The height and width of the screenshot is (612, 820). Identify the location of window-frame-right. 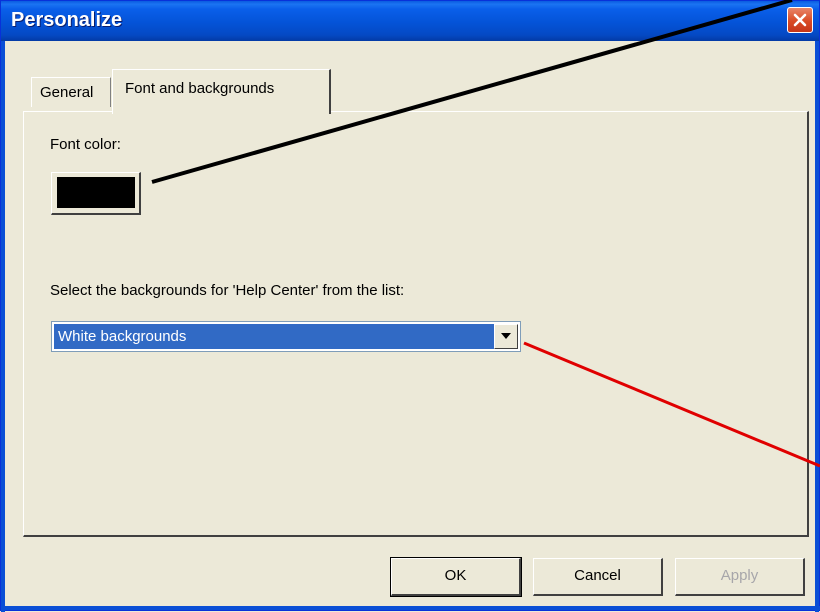
(817, 326).